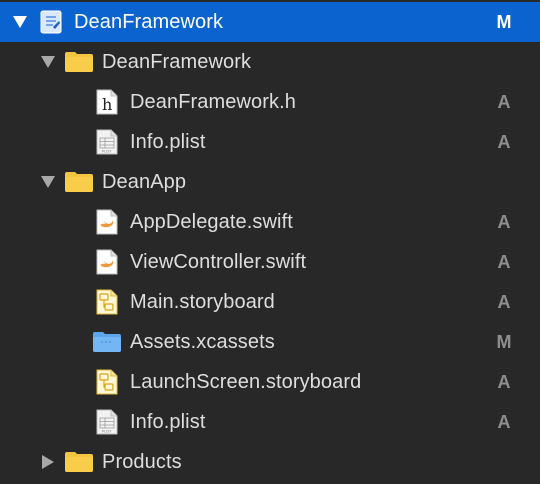 This screenshot has width=540, height=484. I want to click on file-row-main-storyboard: Main.storyboard A, so click(270, 302).